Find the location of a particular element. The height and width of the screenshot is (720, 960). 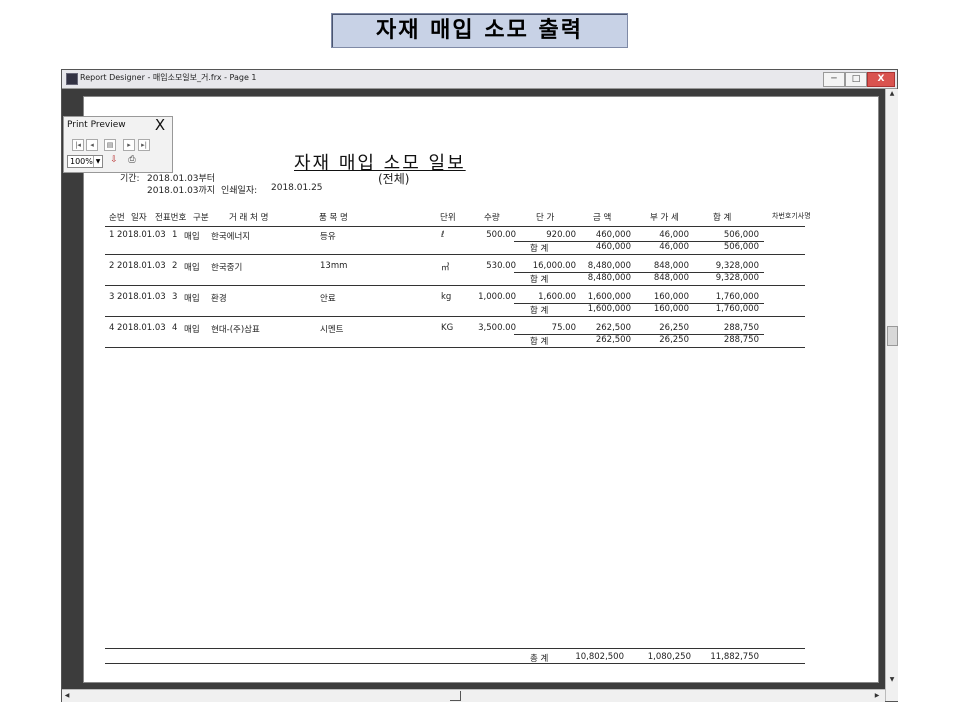

scroll-up-icon: ▲ is located at coordinates (892, 94).